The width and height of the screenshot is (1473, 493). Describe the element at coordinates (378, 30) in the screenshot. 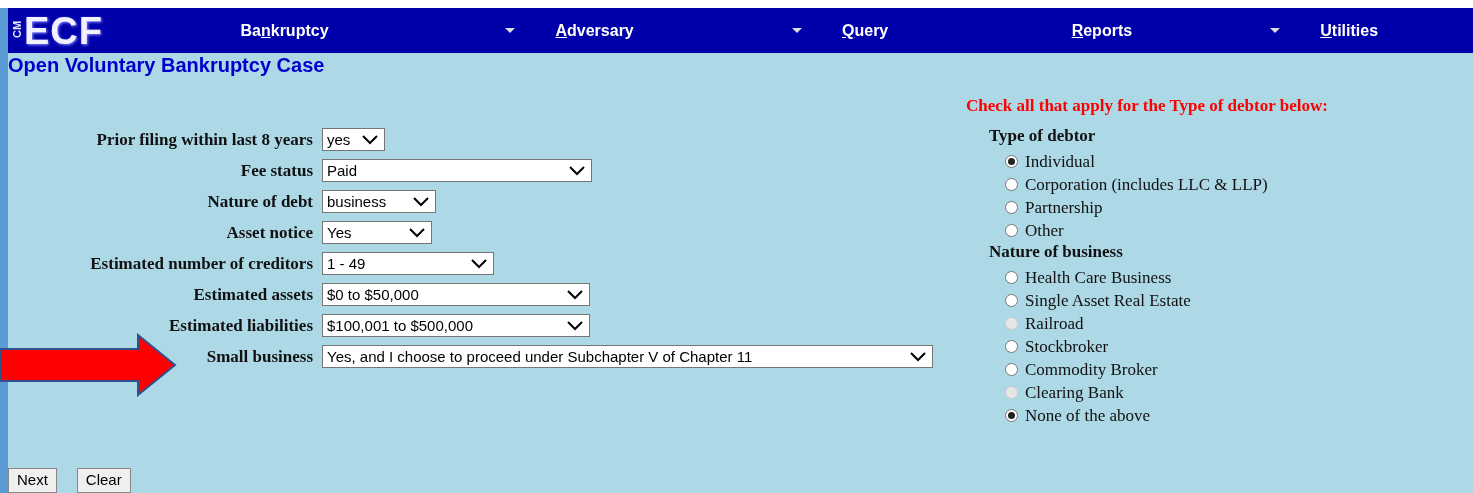

I see `menu-item: Bankruptcy` at that location.